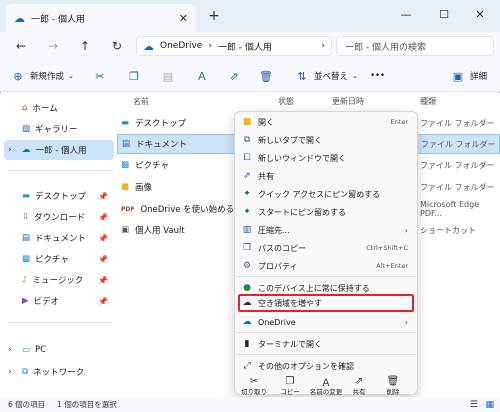 The image size is (500, 412). Describe the element at coordinates (326, 266) in the screenshot. I see `menu-item-properties: ⚙ プロパティ Alt+Enter` at that location.